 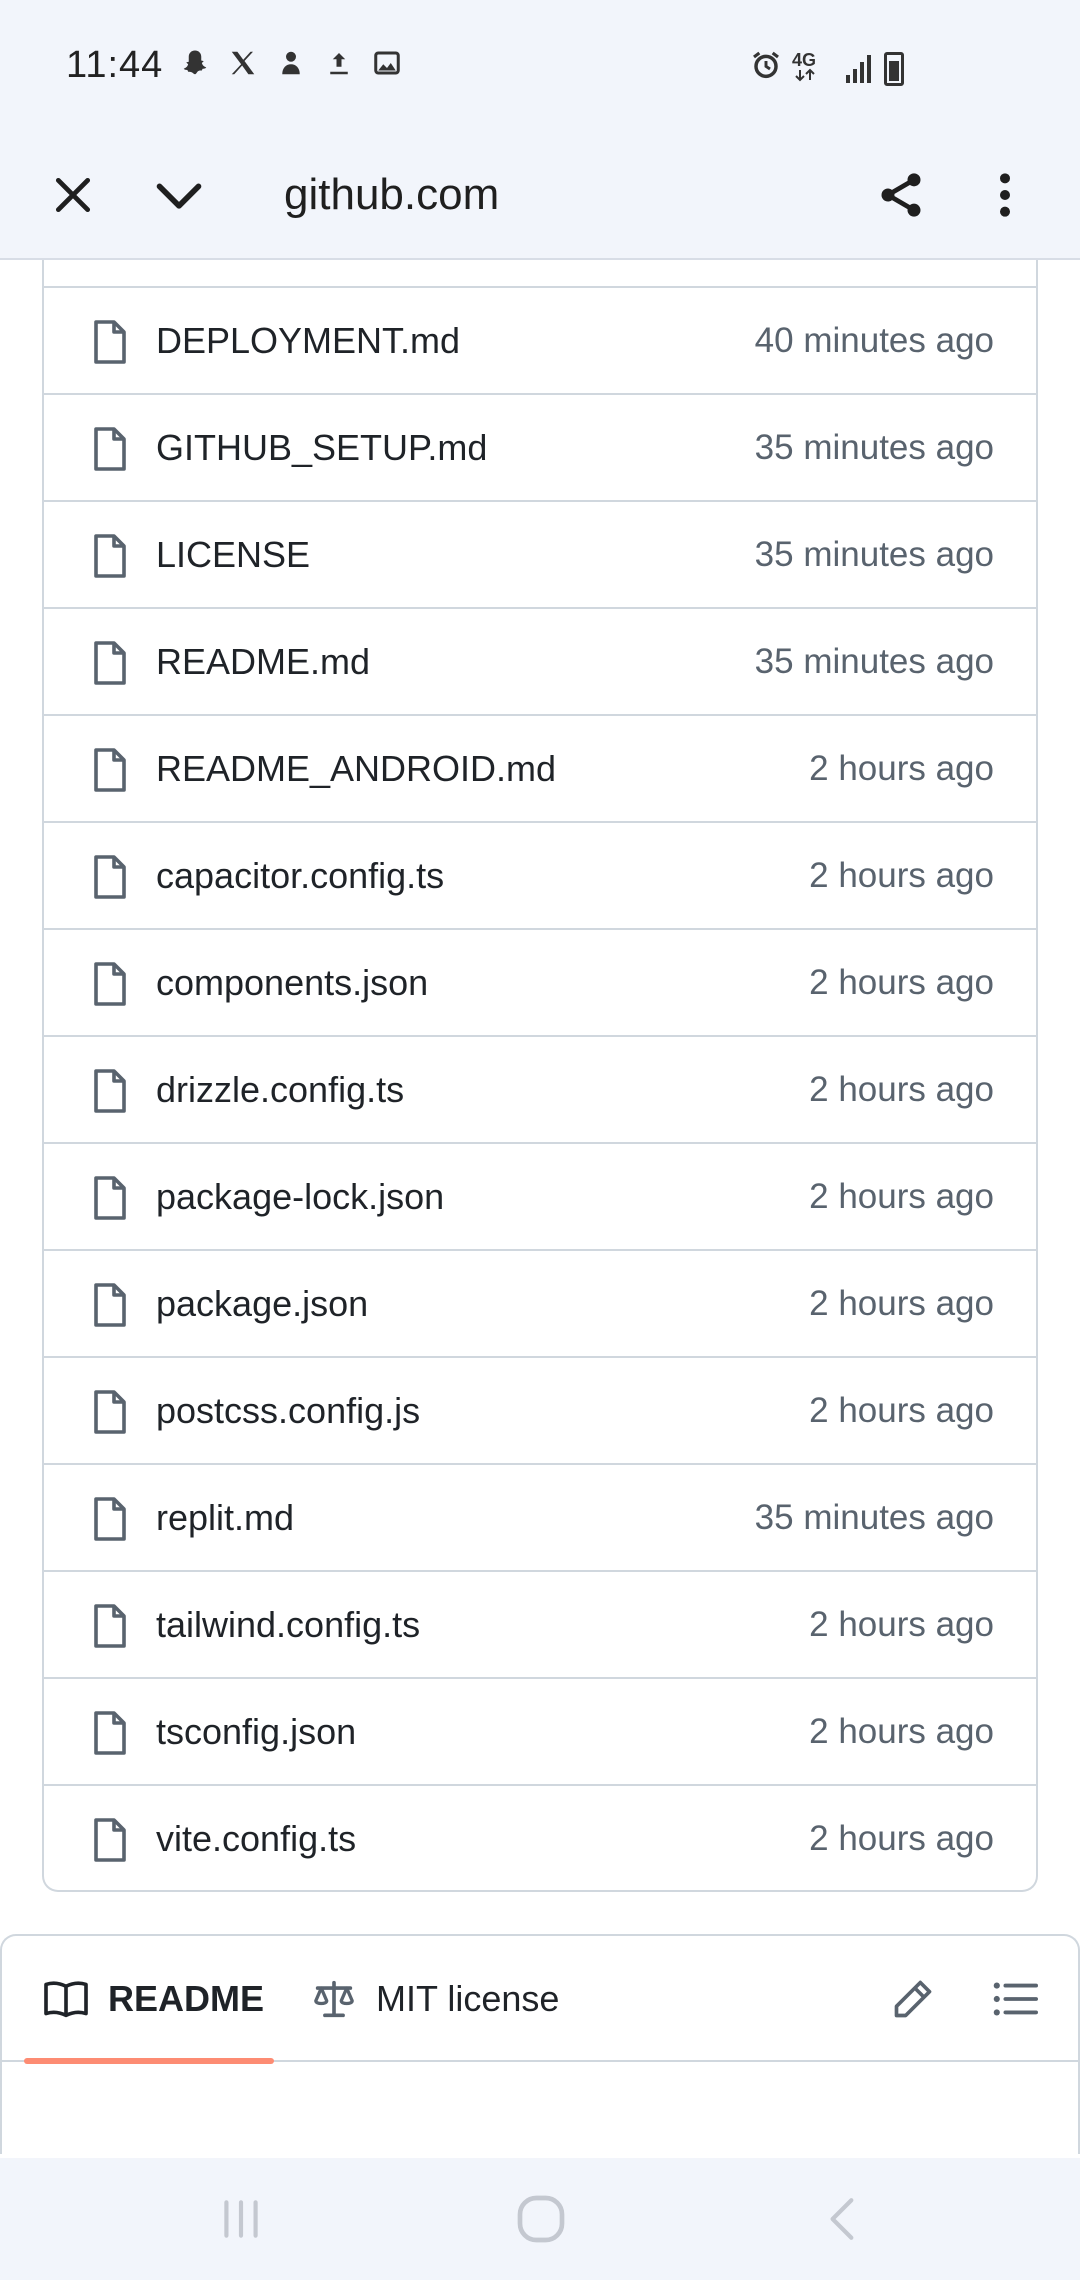 I want to click on battery-icon, so click(x=894, y=68).